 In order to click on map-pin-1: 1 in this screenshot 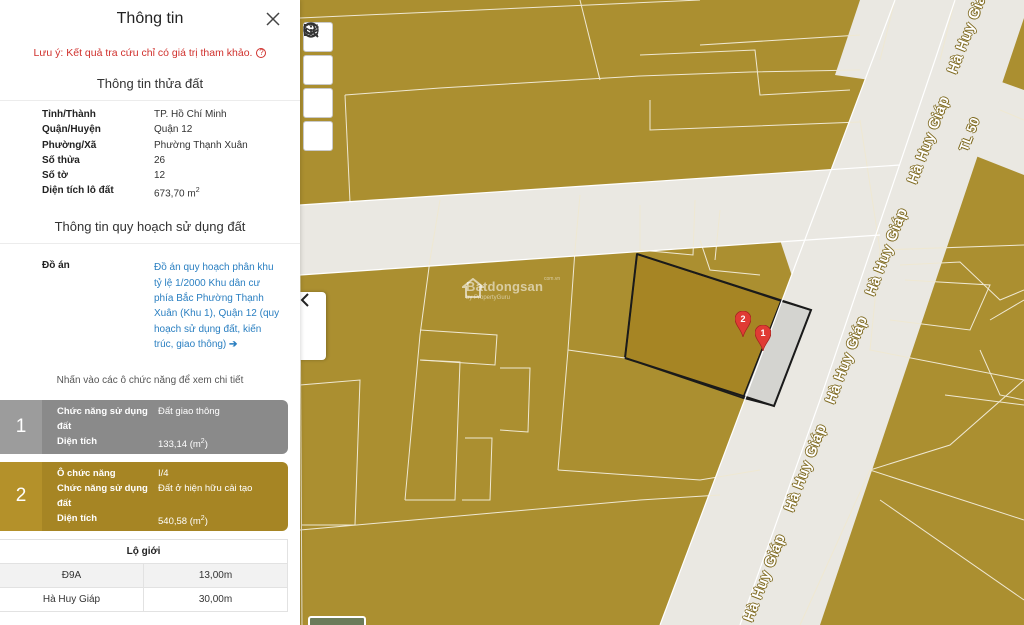, I will do `click(763, 338)`.